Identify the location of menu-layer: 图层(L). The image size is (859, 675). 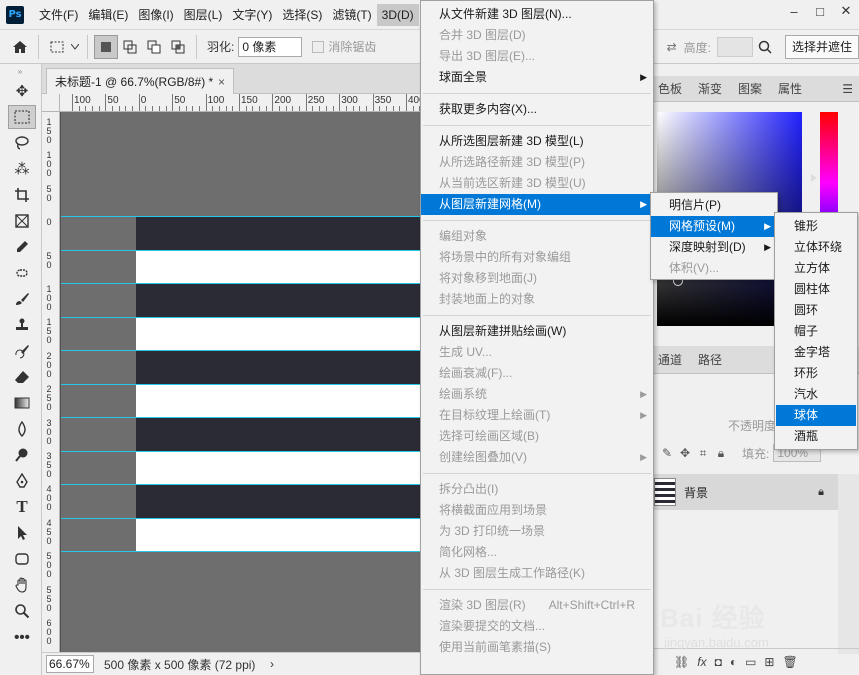
(203, 15).